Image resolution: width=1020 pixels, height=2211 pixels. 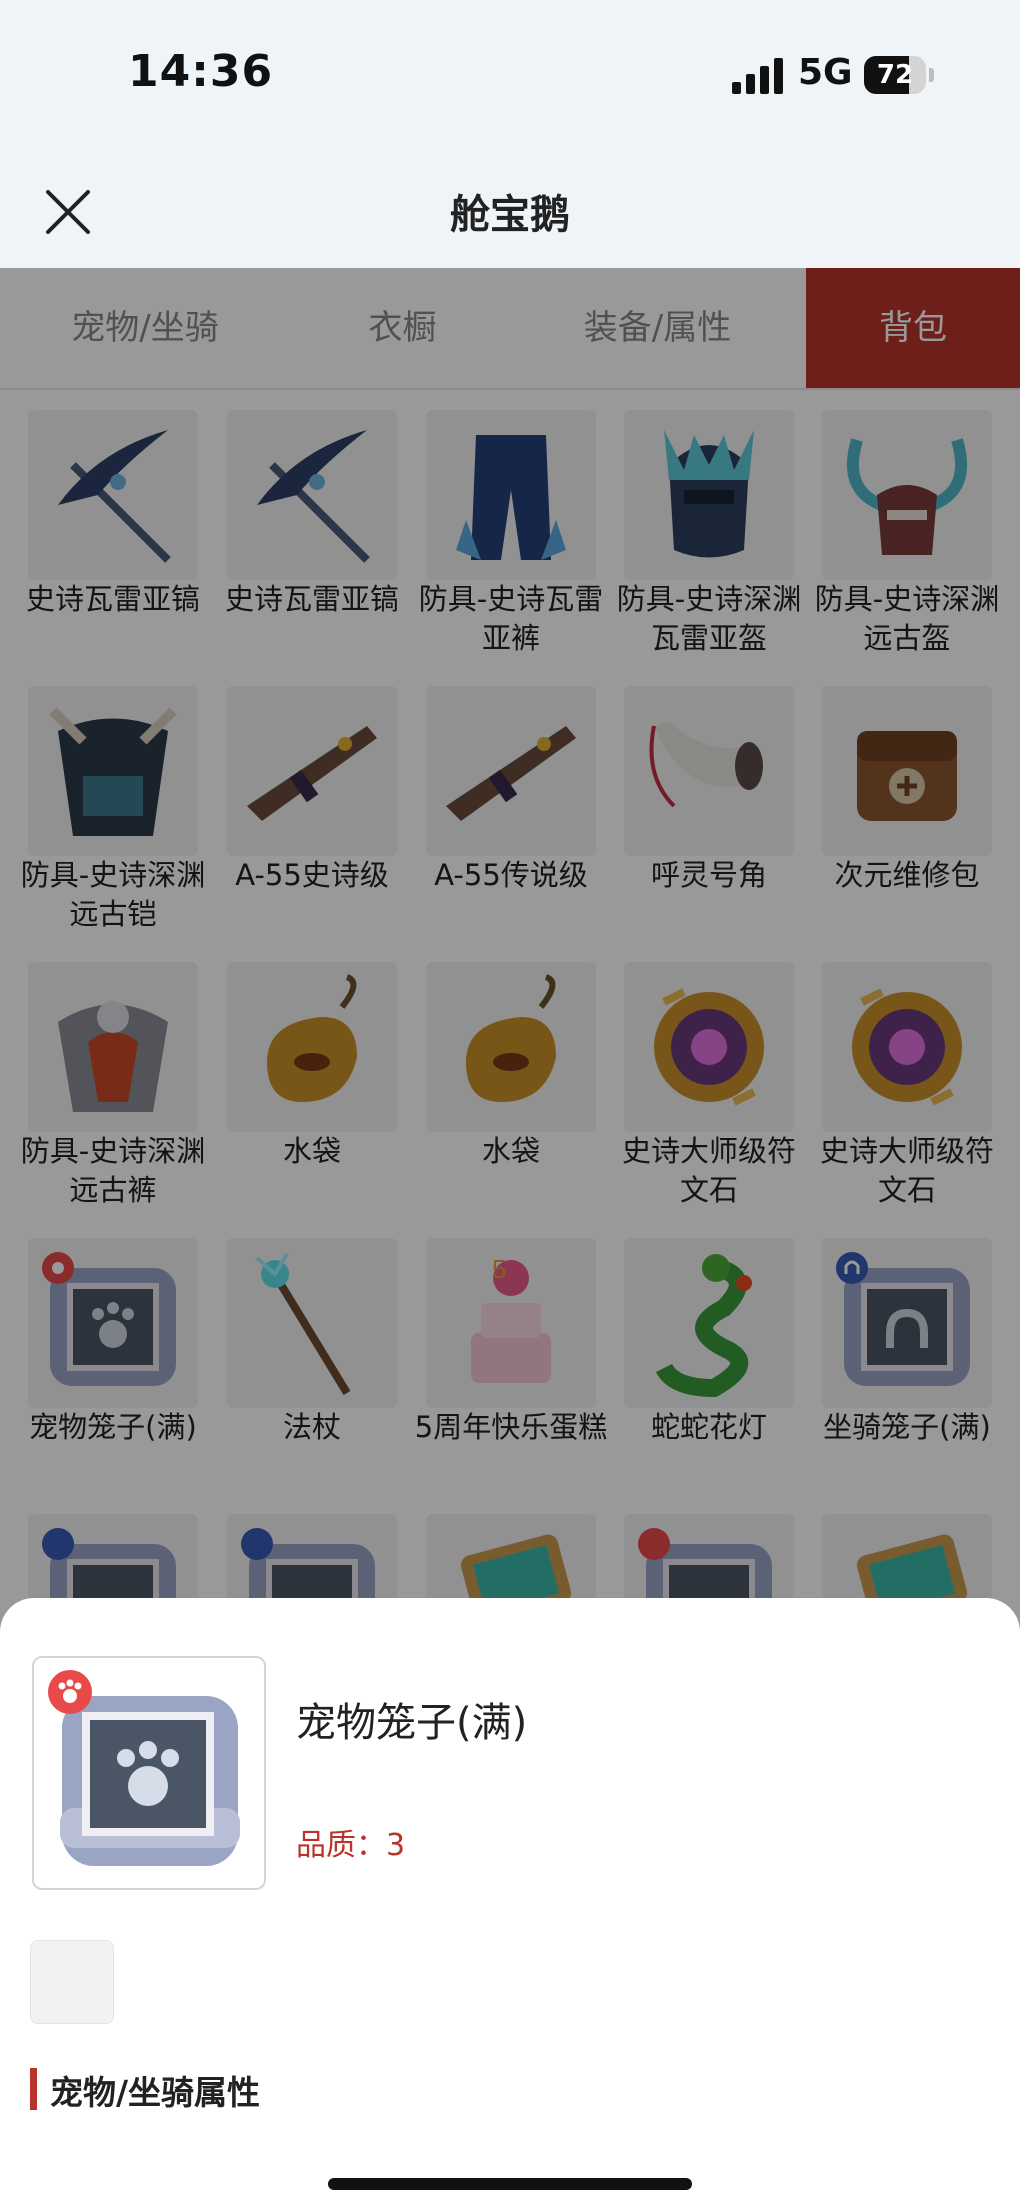 I want to click on nav-header: 舱宝鹅, so click(x=510, y=214).